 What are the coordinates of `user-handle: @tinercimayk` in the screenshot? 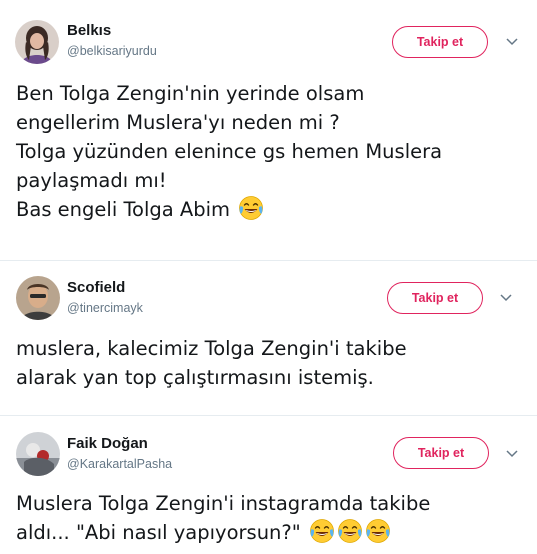 It's located at (105, 308).